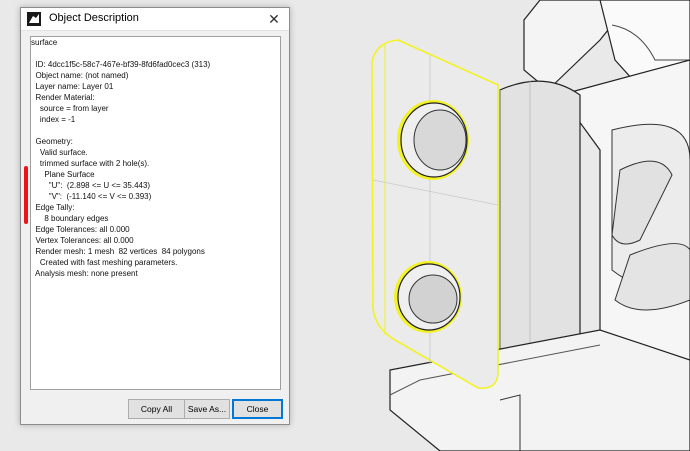 This screenshot has width=690, height=451. Describe the element at coordinates (59, 152) in the screenshot. I see `description-line: Valid surface.` at that location.